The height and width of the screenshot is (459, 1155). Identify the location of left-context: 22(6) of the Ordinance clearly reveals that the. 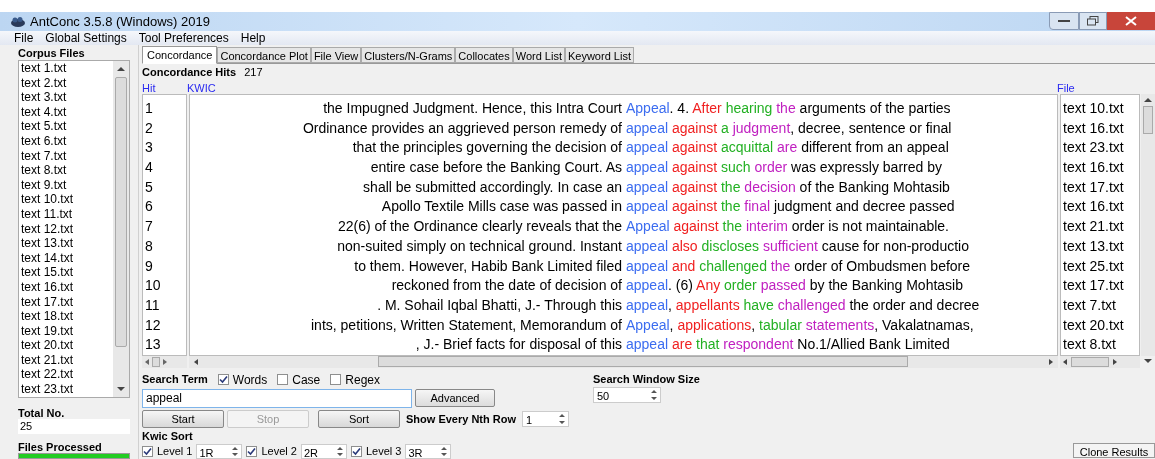
(479, 227).